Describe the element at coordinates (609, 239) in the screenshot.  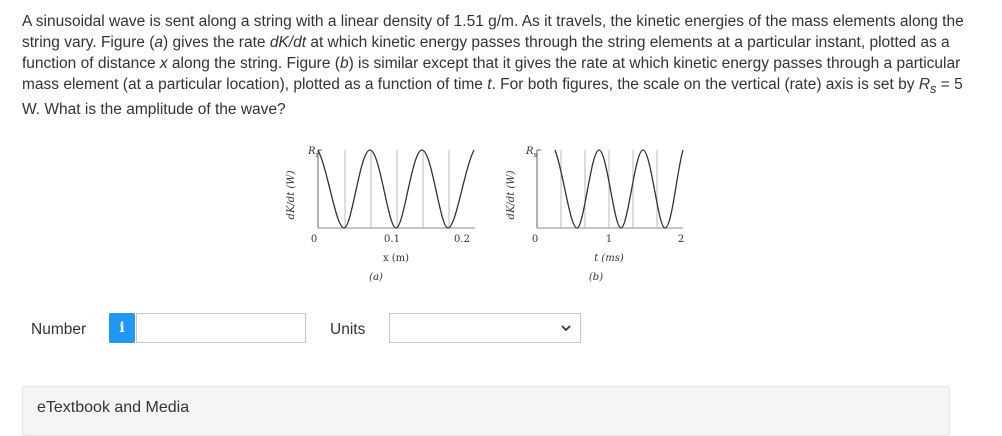
I see `figure-b-tick-1: 1` at that location.